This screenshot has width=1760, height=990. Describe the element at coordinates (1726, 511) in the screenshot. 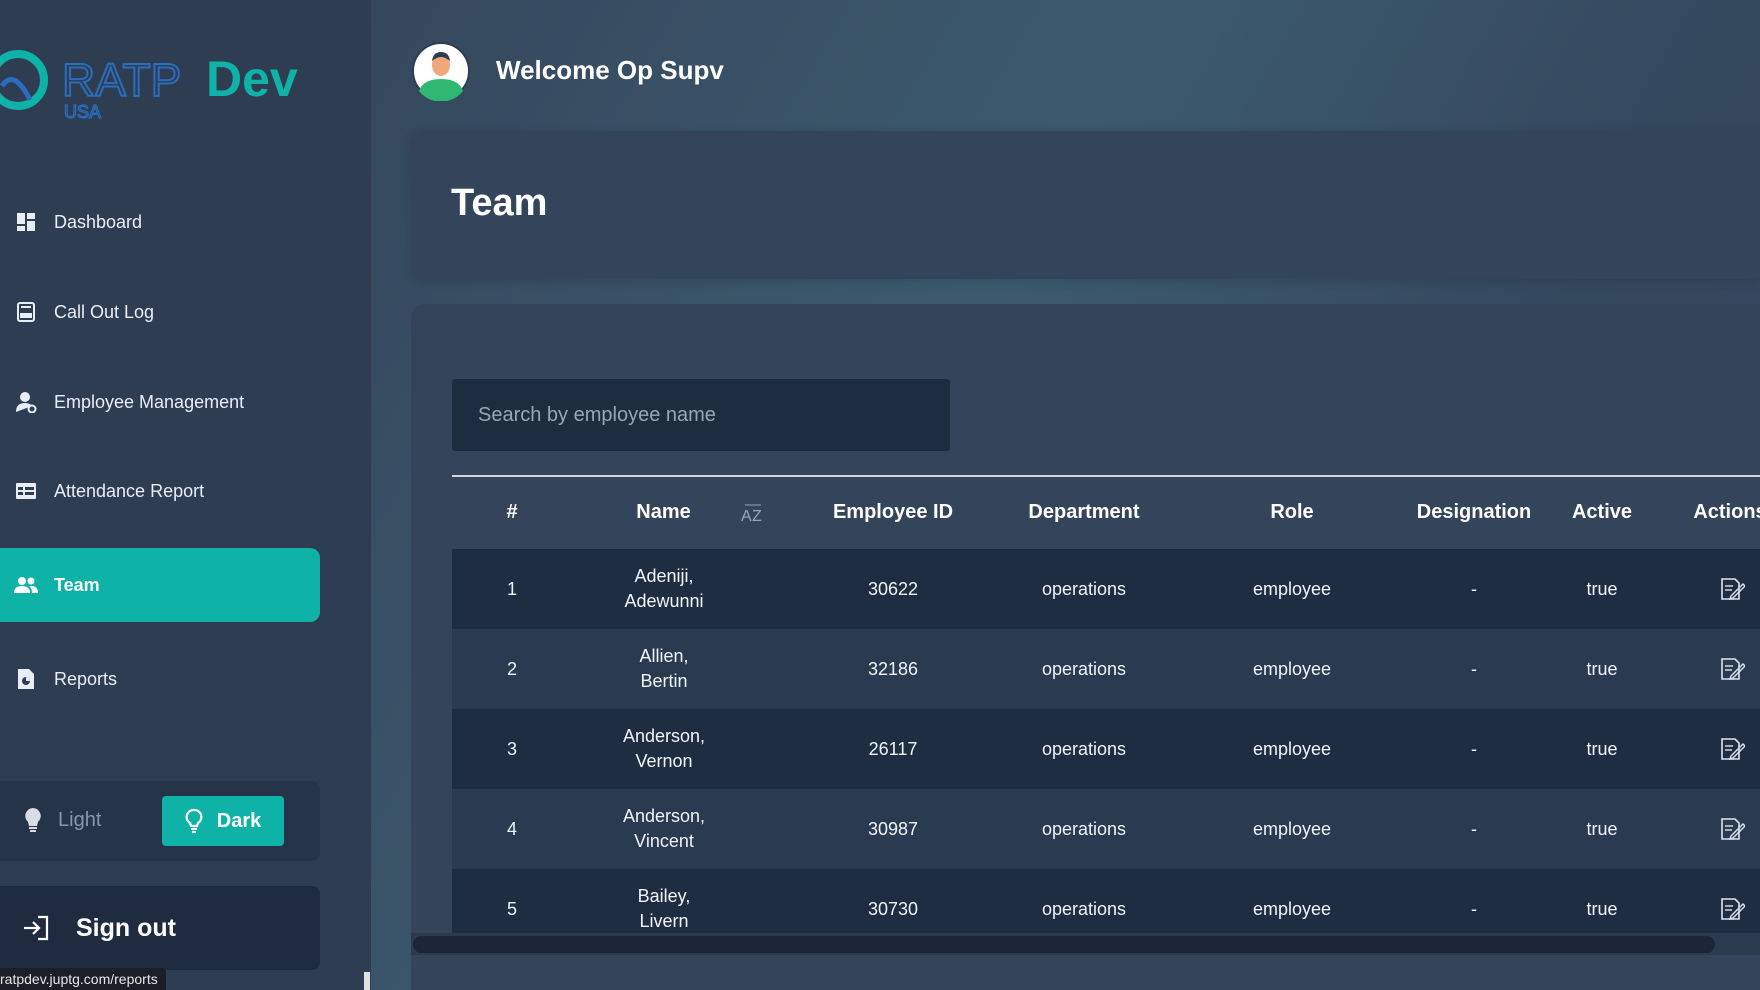

I see `column-header-actions: Actions` at that location.